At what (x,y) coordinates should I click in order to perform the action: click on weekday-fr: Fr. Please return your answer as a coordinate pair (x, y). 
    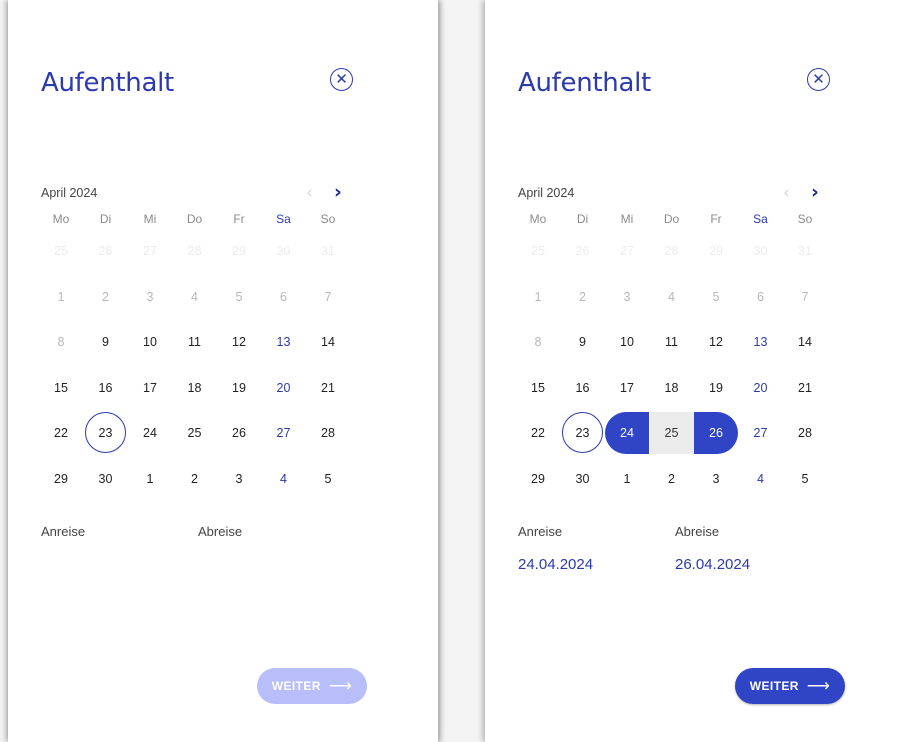
    Looking at the image, I should click on (239, 219).